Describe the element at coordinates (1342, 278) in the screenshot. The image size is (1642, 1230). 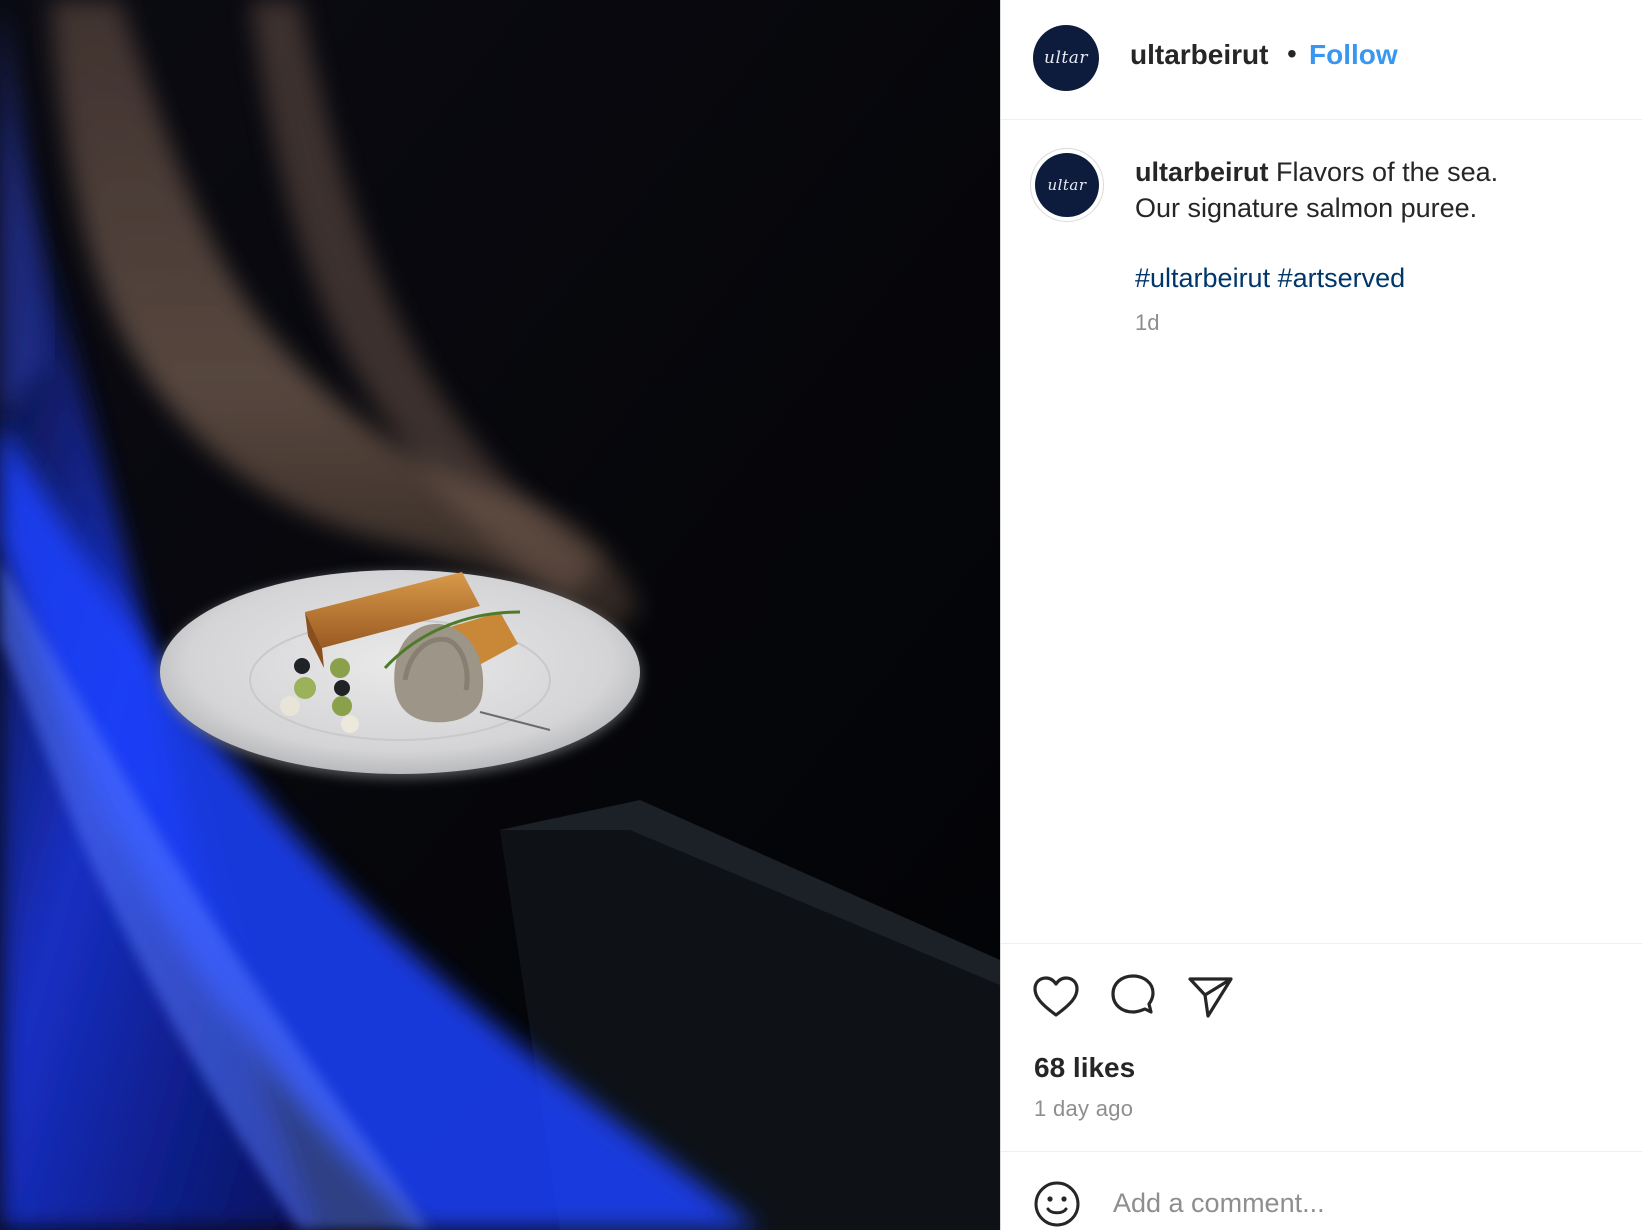
I see `hashtag-link: #artserved` at that location.